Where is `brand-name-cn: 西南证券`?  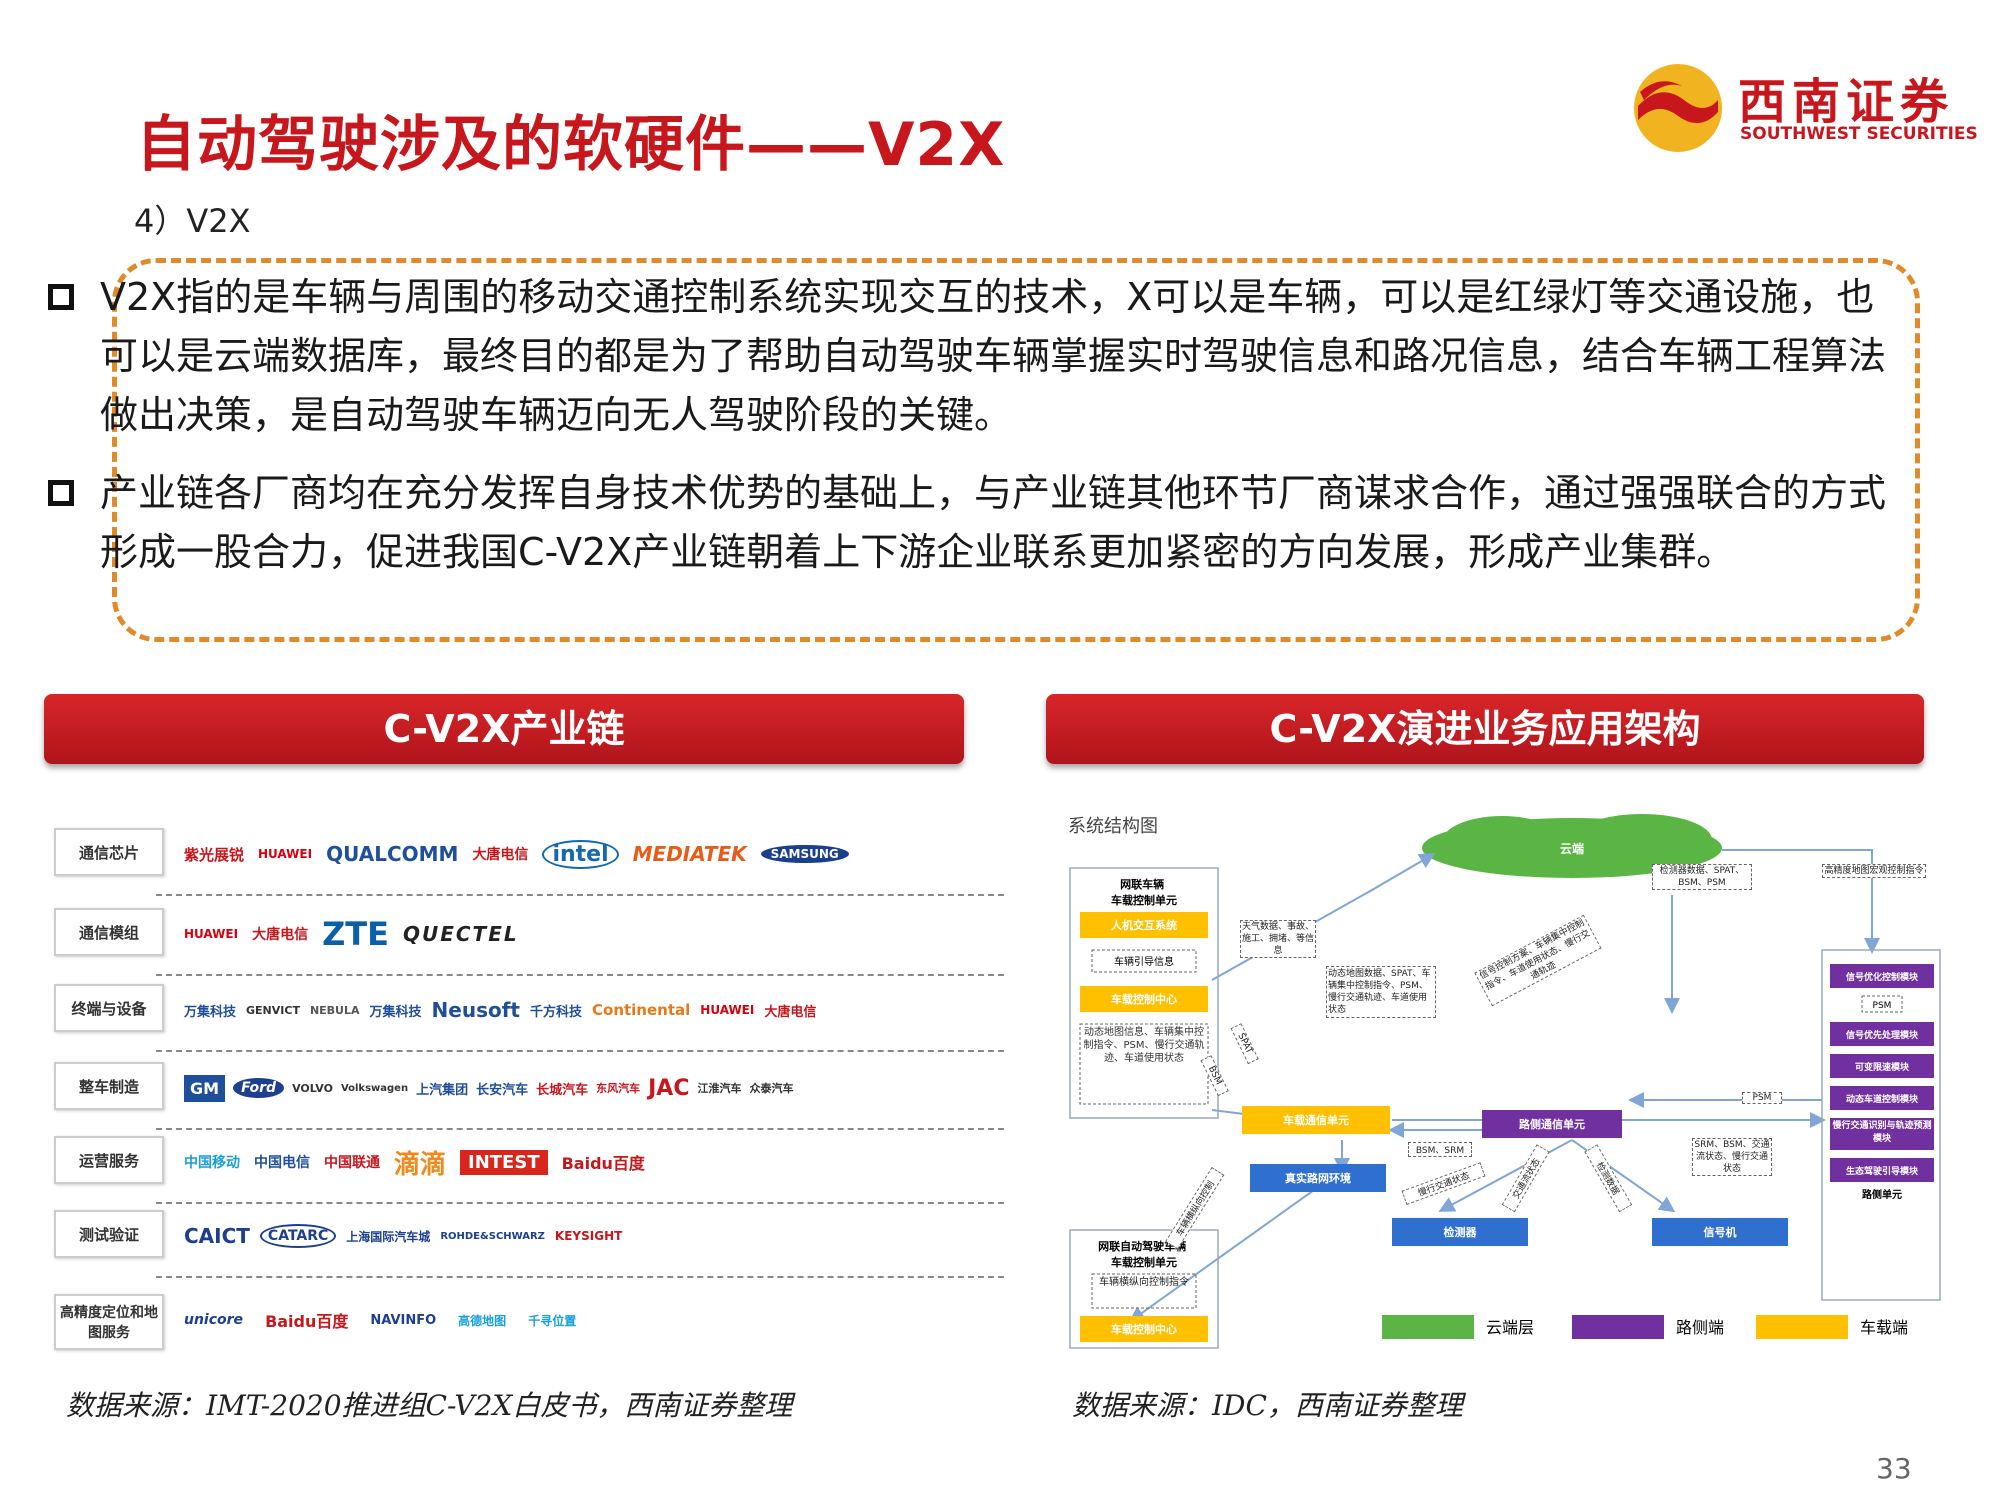 brand-name-cn: 西南证券 is located at coordinates (1846, 102).